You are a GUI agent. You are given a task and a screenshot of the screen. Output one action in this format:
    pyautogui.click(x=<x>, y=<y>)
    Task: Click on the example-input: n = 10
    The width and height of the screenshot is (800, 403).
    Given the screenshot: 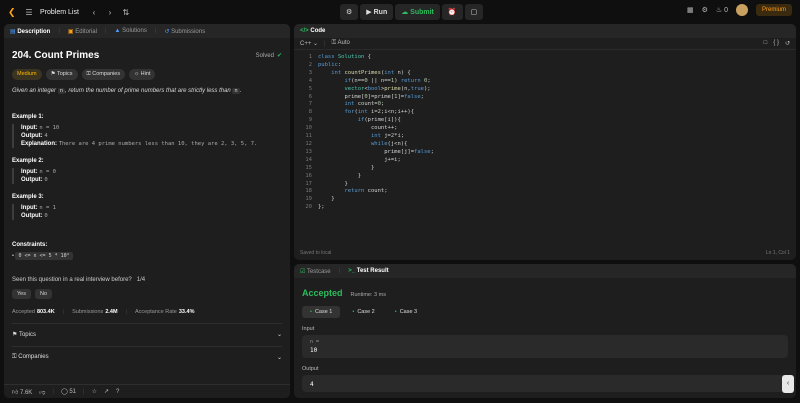 What is the action you would take?
    pyautogui.click(x=49, y=128)
    